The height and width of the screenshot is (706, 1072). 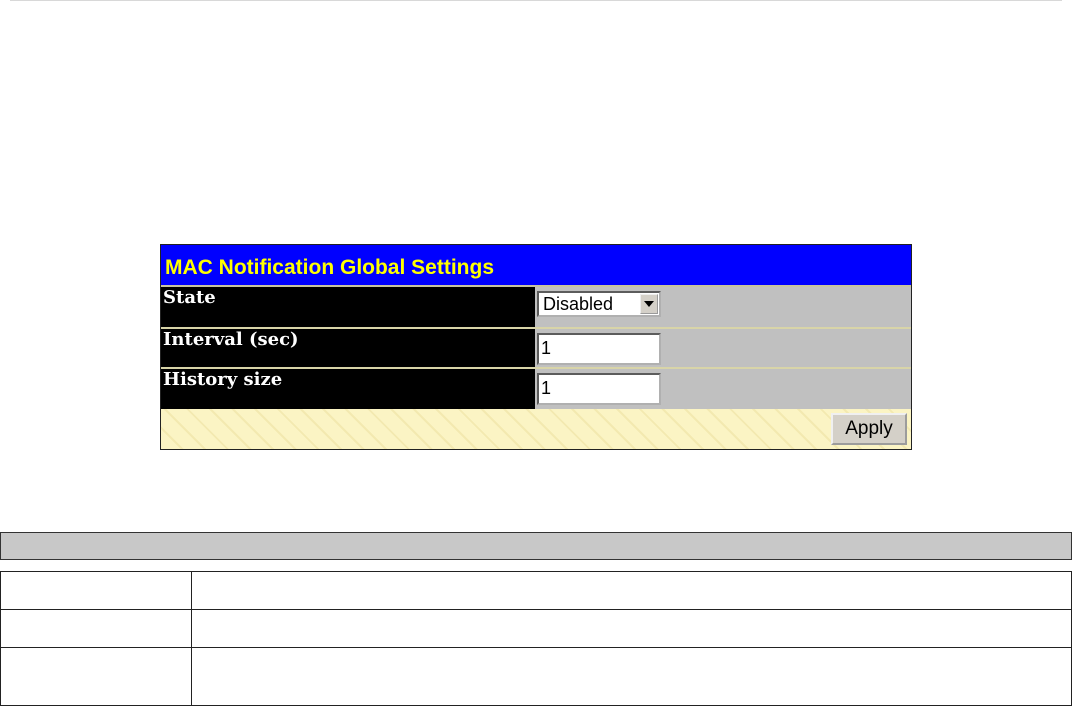 What do you see at coordinates (536, 546) in the screenshot?
I see `table-header-bar` at bounding box center [536, 546].